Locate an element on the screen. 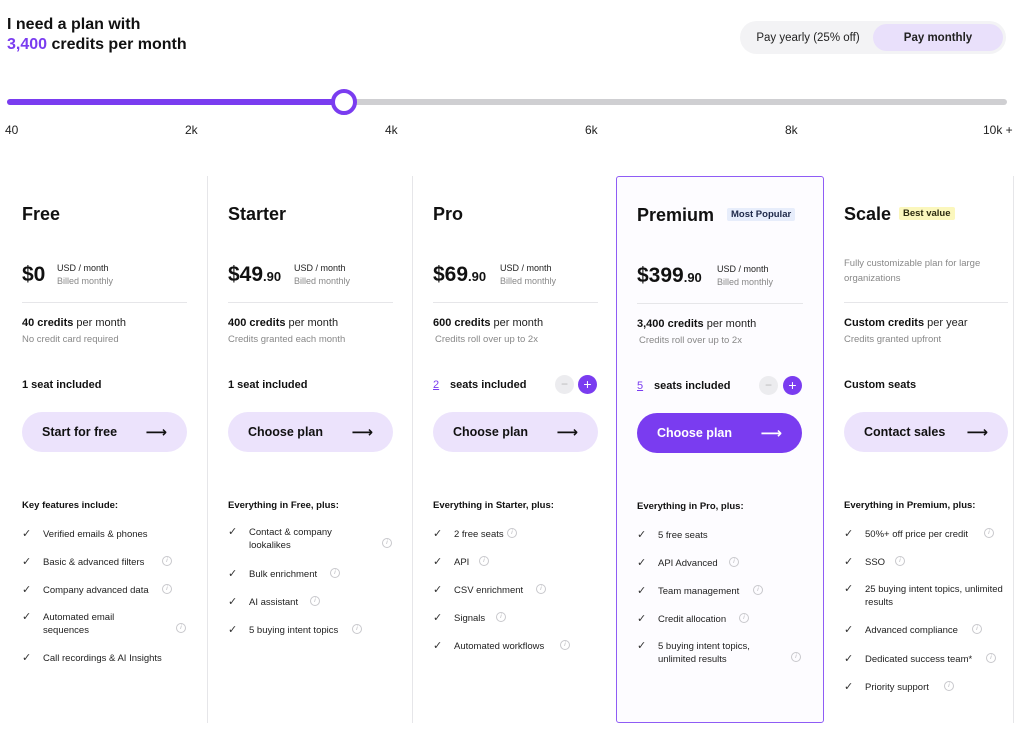 The image size is (1025, 733). credits-suffix: per month is located at coordinates (517, 323).